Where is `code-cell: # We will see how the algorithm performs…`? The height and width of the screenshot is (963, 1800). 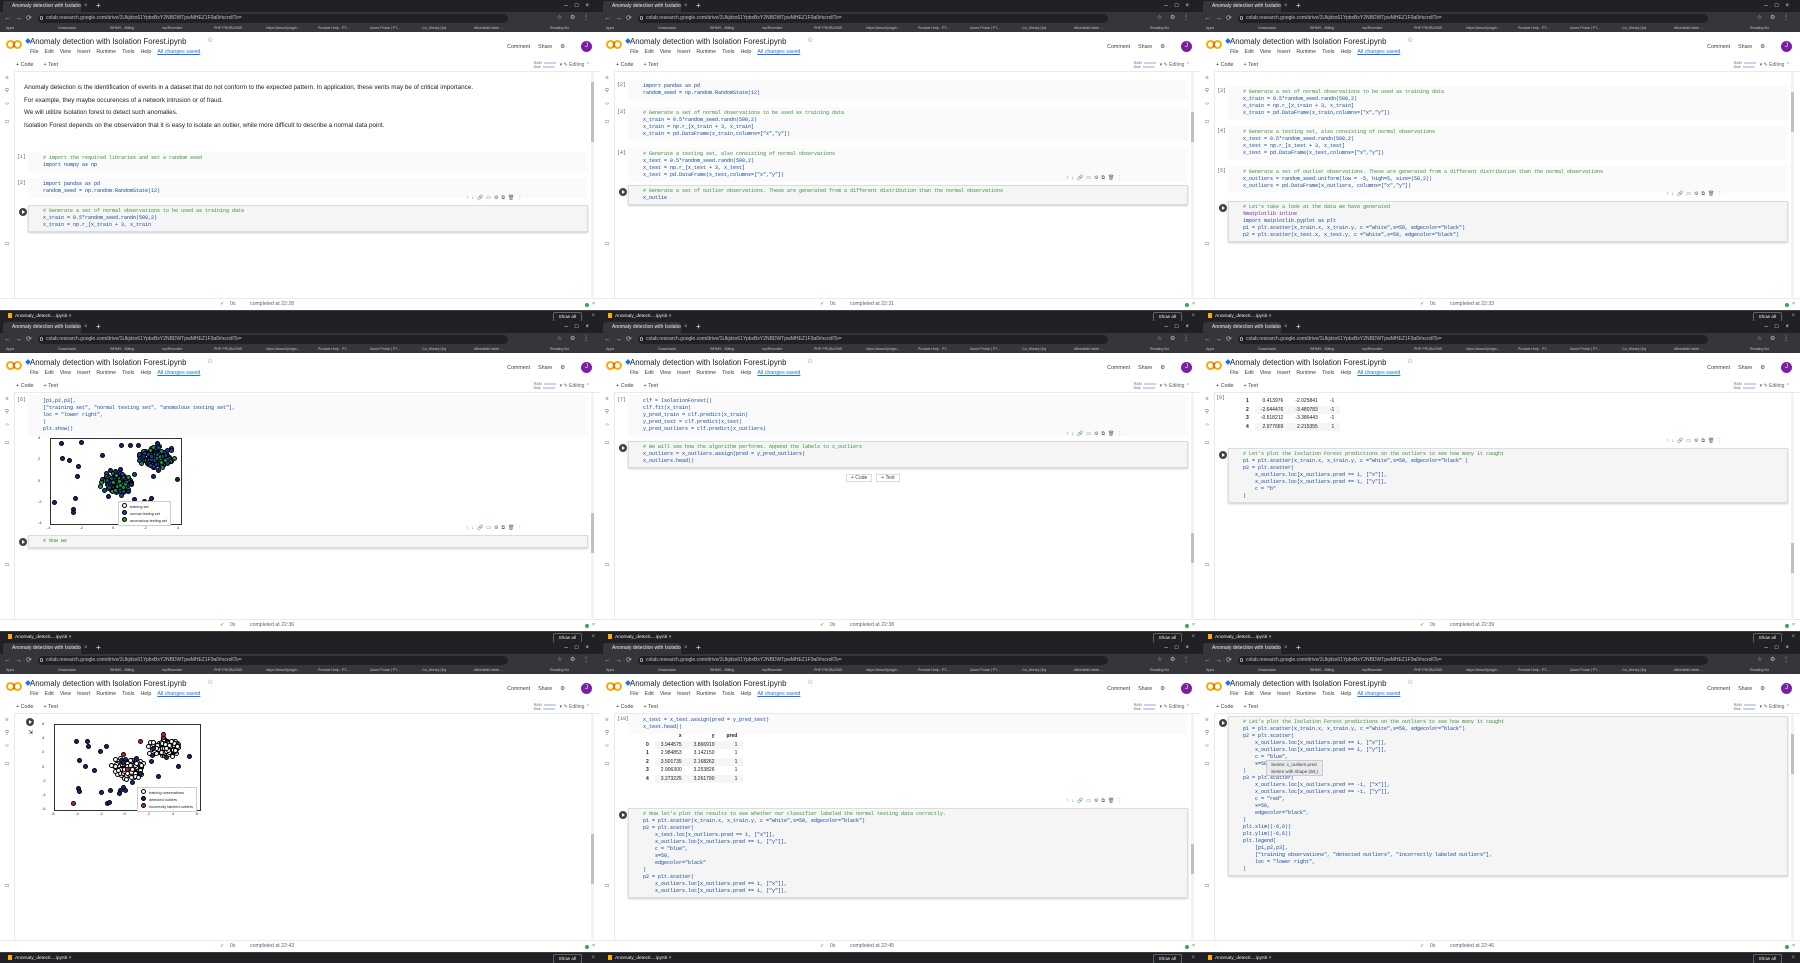 code-cell: # We will see how the algorithm performs… is located at coordinates (903, 454).